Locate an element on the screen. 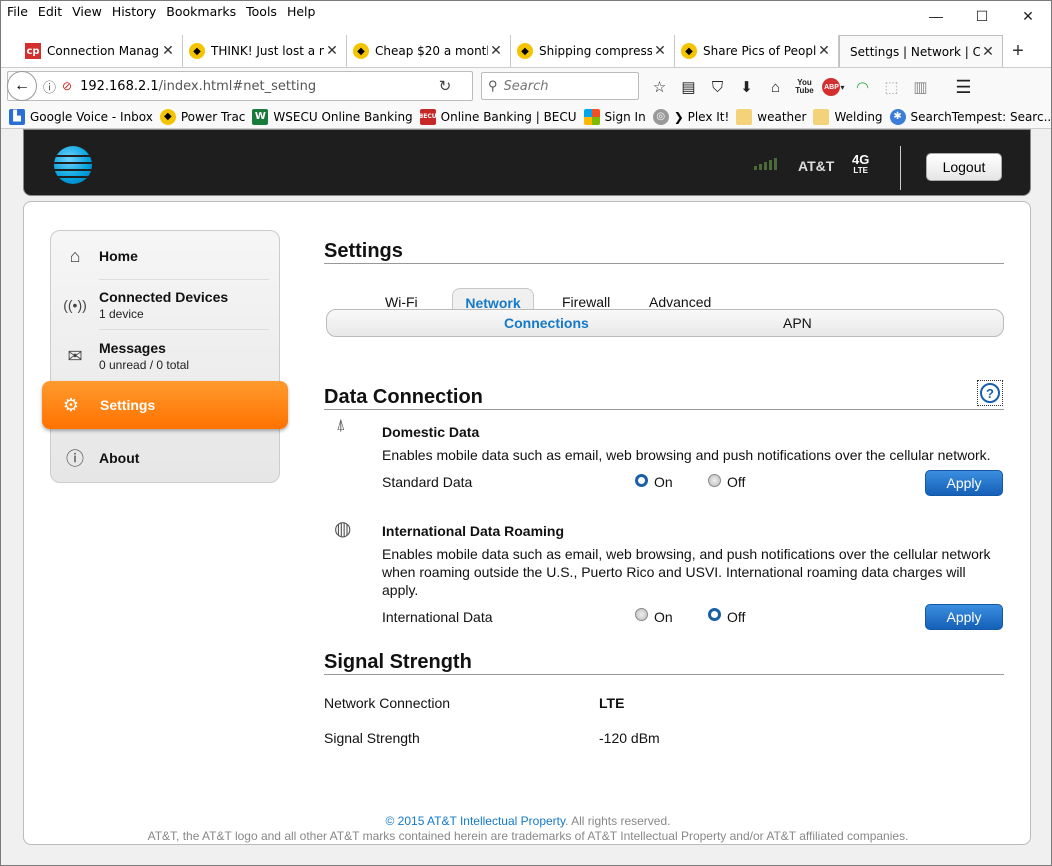 Image resolution: width=1052 pixels, height=866 pixels. search-input is located at coordinates (563, 86).